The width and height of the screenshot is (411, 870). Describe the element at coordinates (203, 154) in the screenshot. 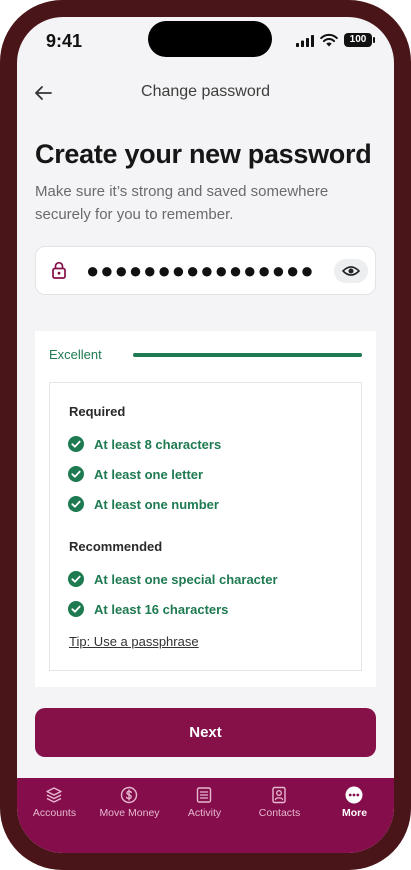

I see `page-heading: Create your new password` at that location.